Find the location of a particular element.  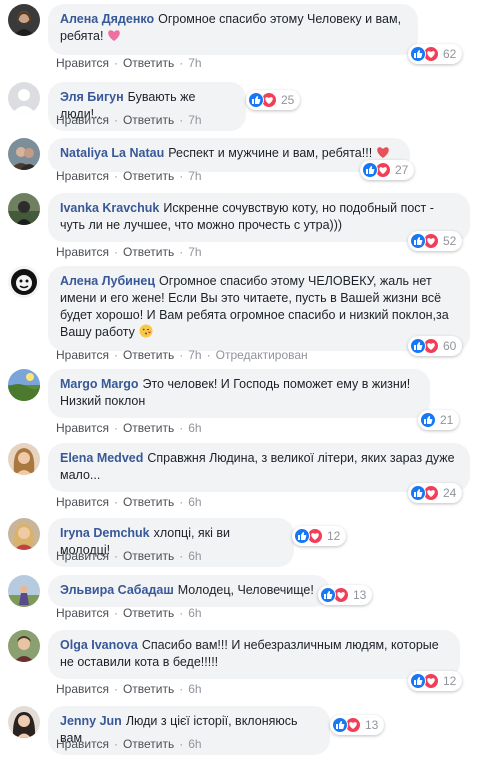

comment-bubble: Эльвира Сабадаш Молодец, Человечище! is located at coordinates (189, 591).